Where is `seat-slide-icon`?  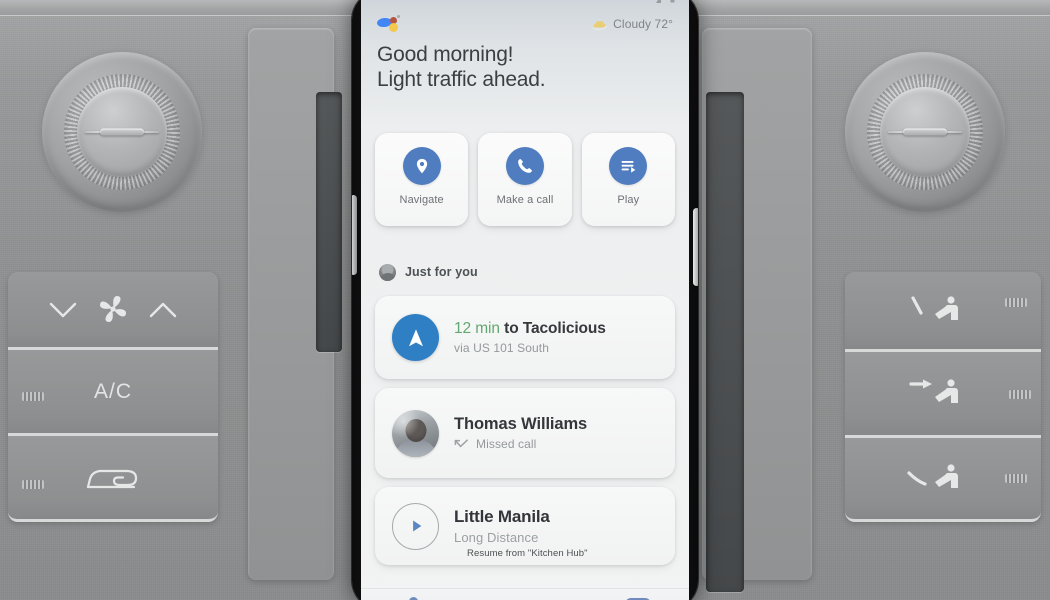
seat-slide-icon is located at coordinates (933, 390).